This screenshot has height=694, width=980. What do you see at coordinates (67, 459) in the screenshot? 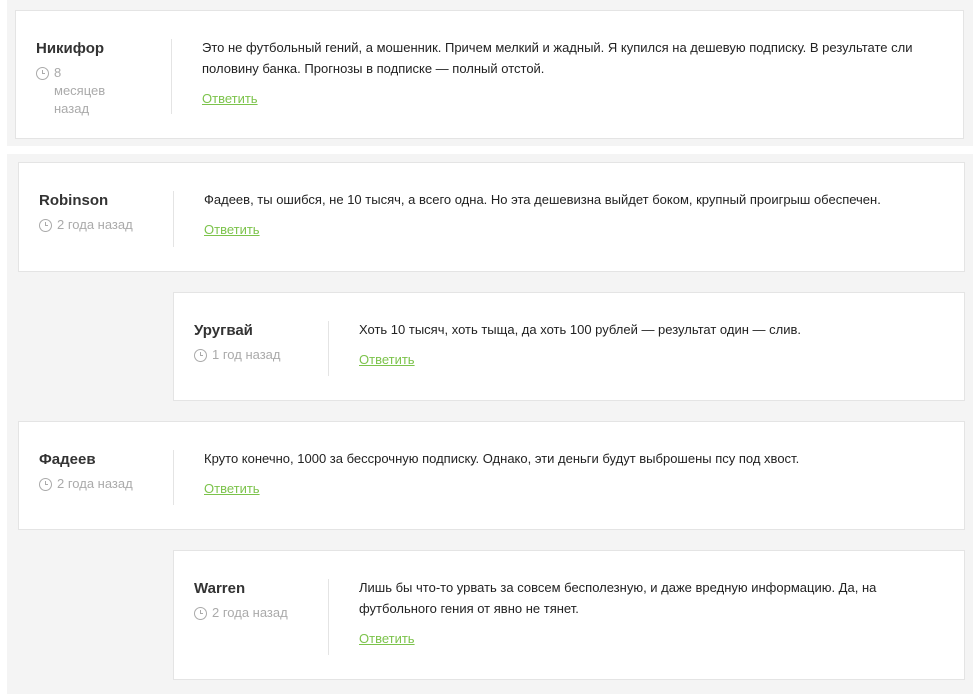
I see `comment-author: Фадеев` at bounding box center [67, 459].